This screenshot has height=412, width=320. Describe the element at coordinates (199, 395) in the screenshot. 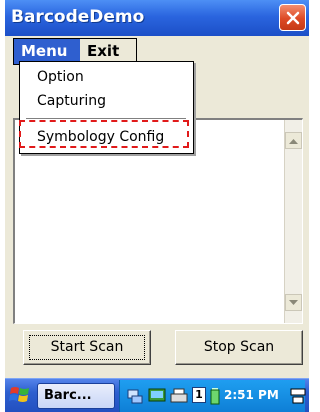

I see `input-panel-badge: 1` at that location.